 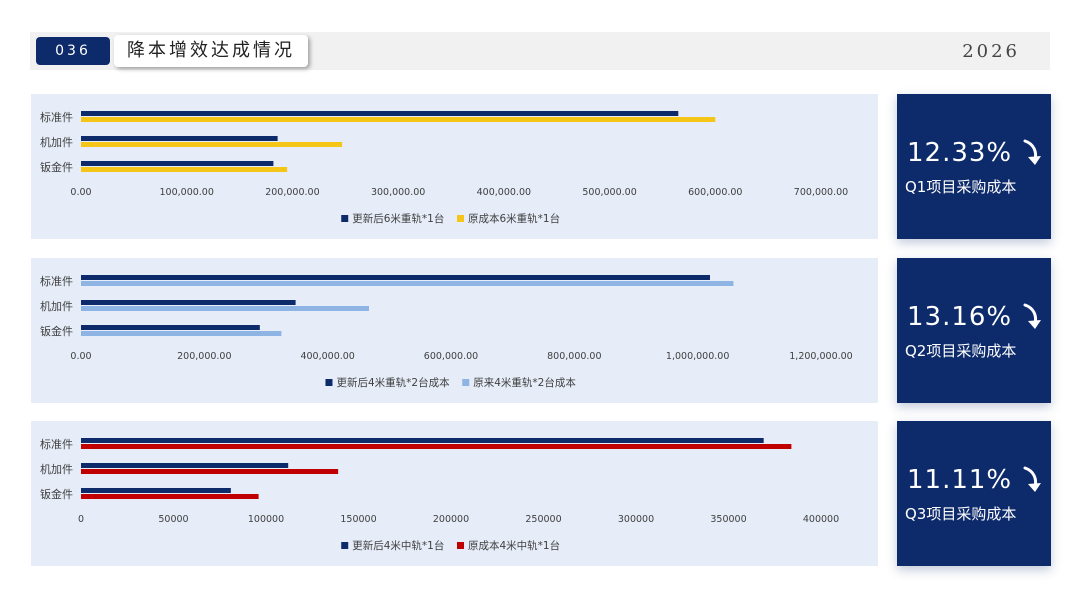 I want to click on x-tick-label: 300,000.00, so click(x=398, y=192).